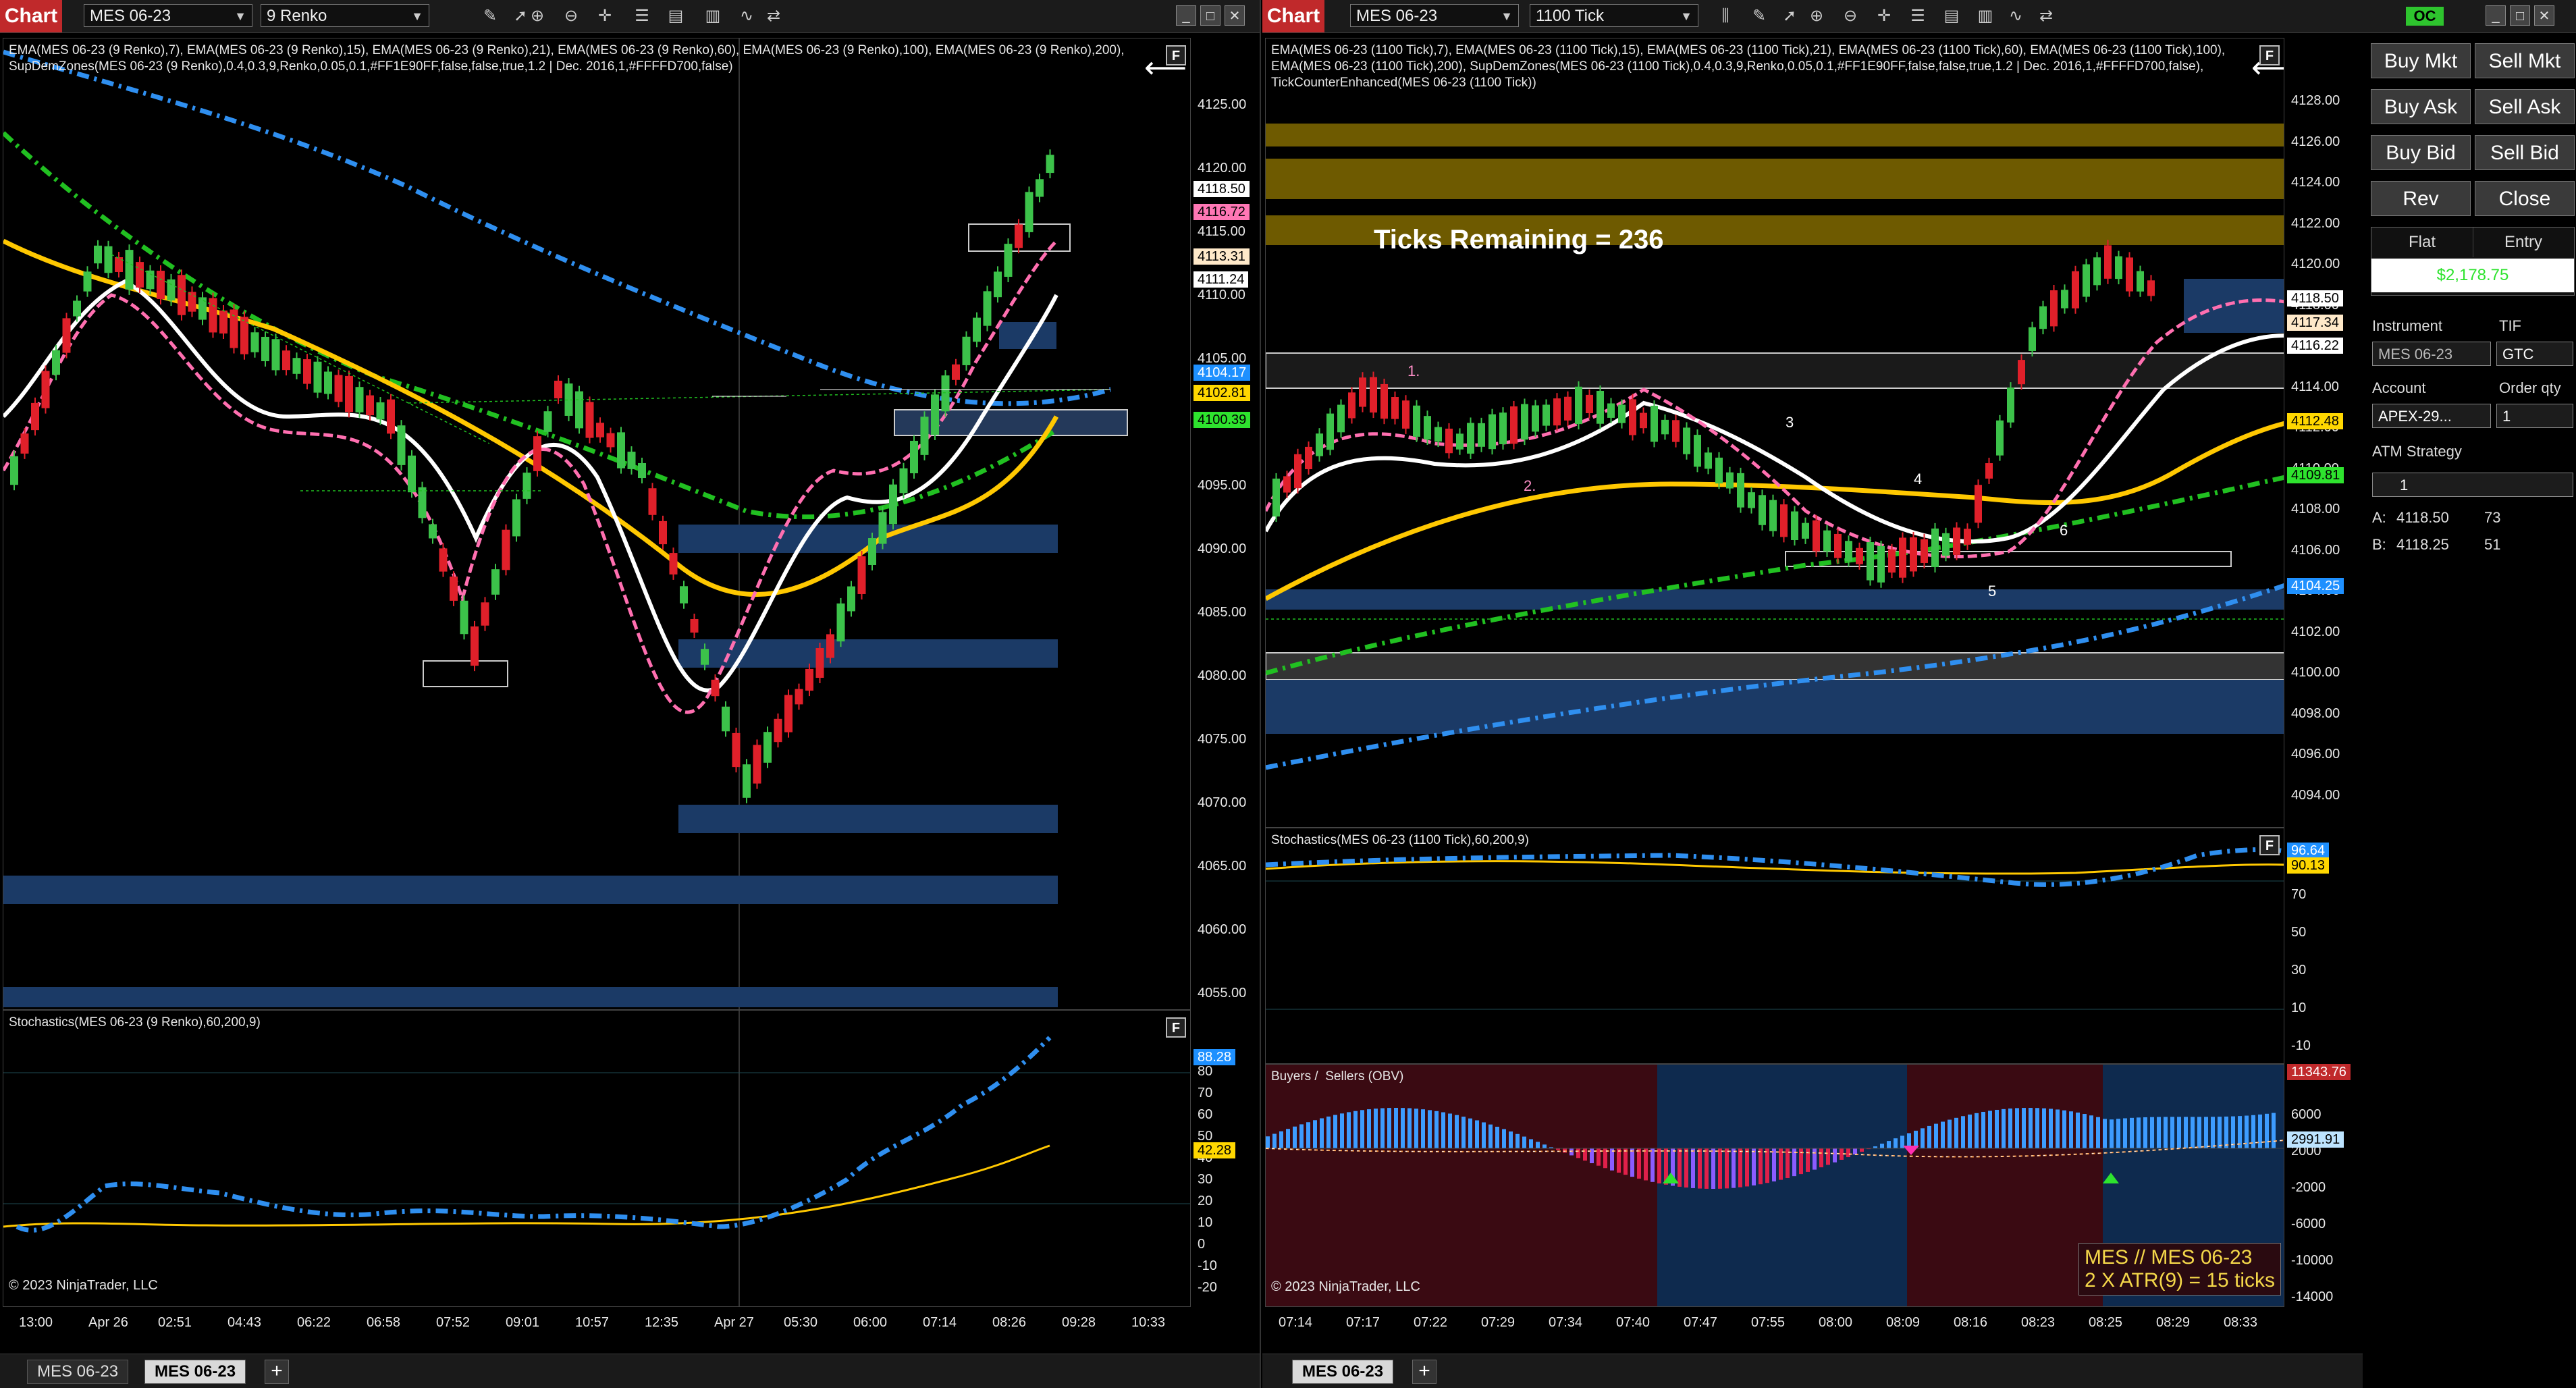 This screenshot has width=2576, height=1388. What do you see at coordinates (801, 1323) in the screenshot?
I see `time-tick-label: 05:30` at bounding box center [801, 1323].